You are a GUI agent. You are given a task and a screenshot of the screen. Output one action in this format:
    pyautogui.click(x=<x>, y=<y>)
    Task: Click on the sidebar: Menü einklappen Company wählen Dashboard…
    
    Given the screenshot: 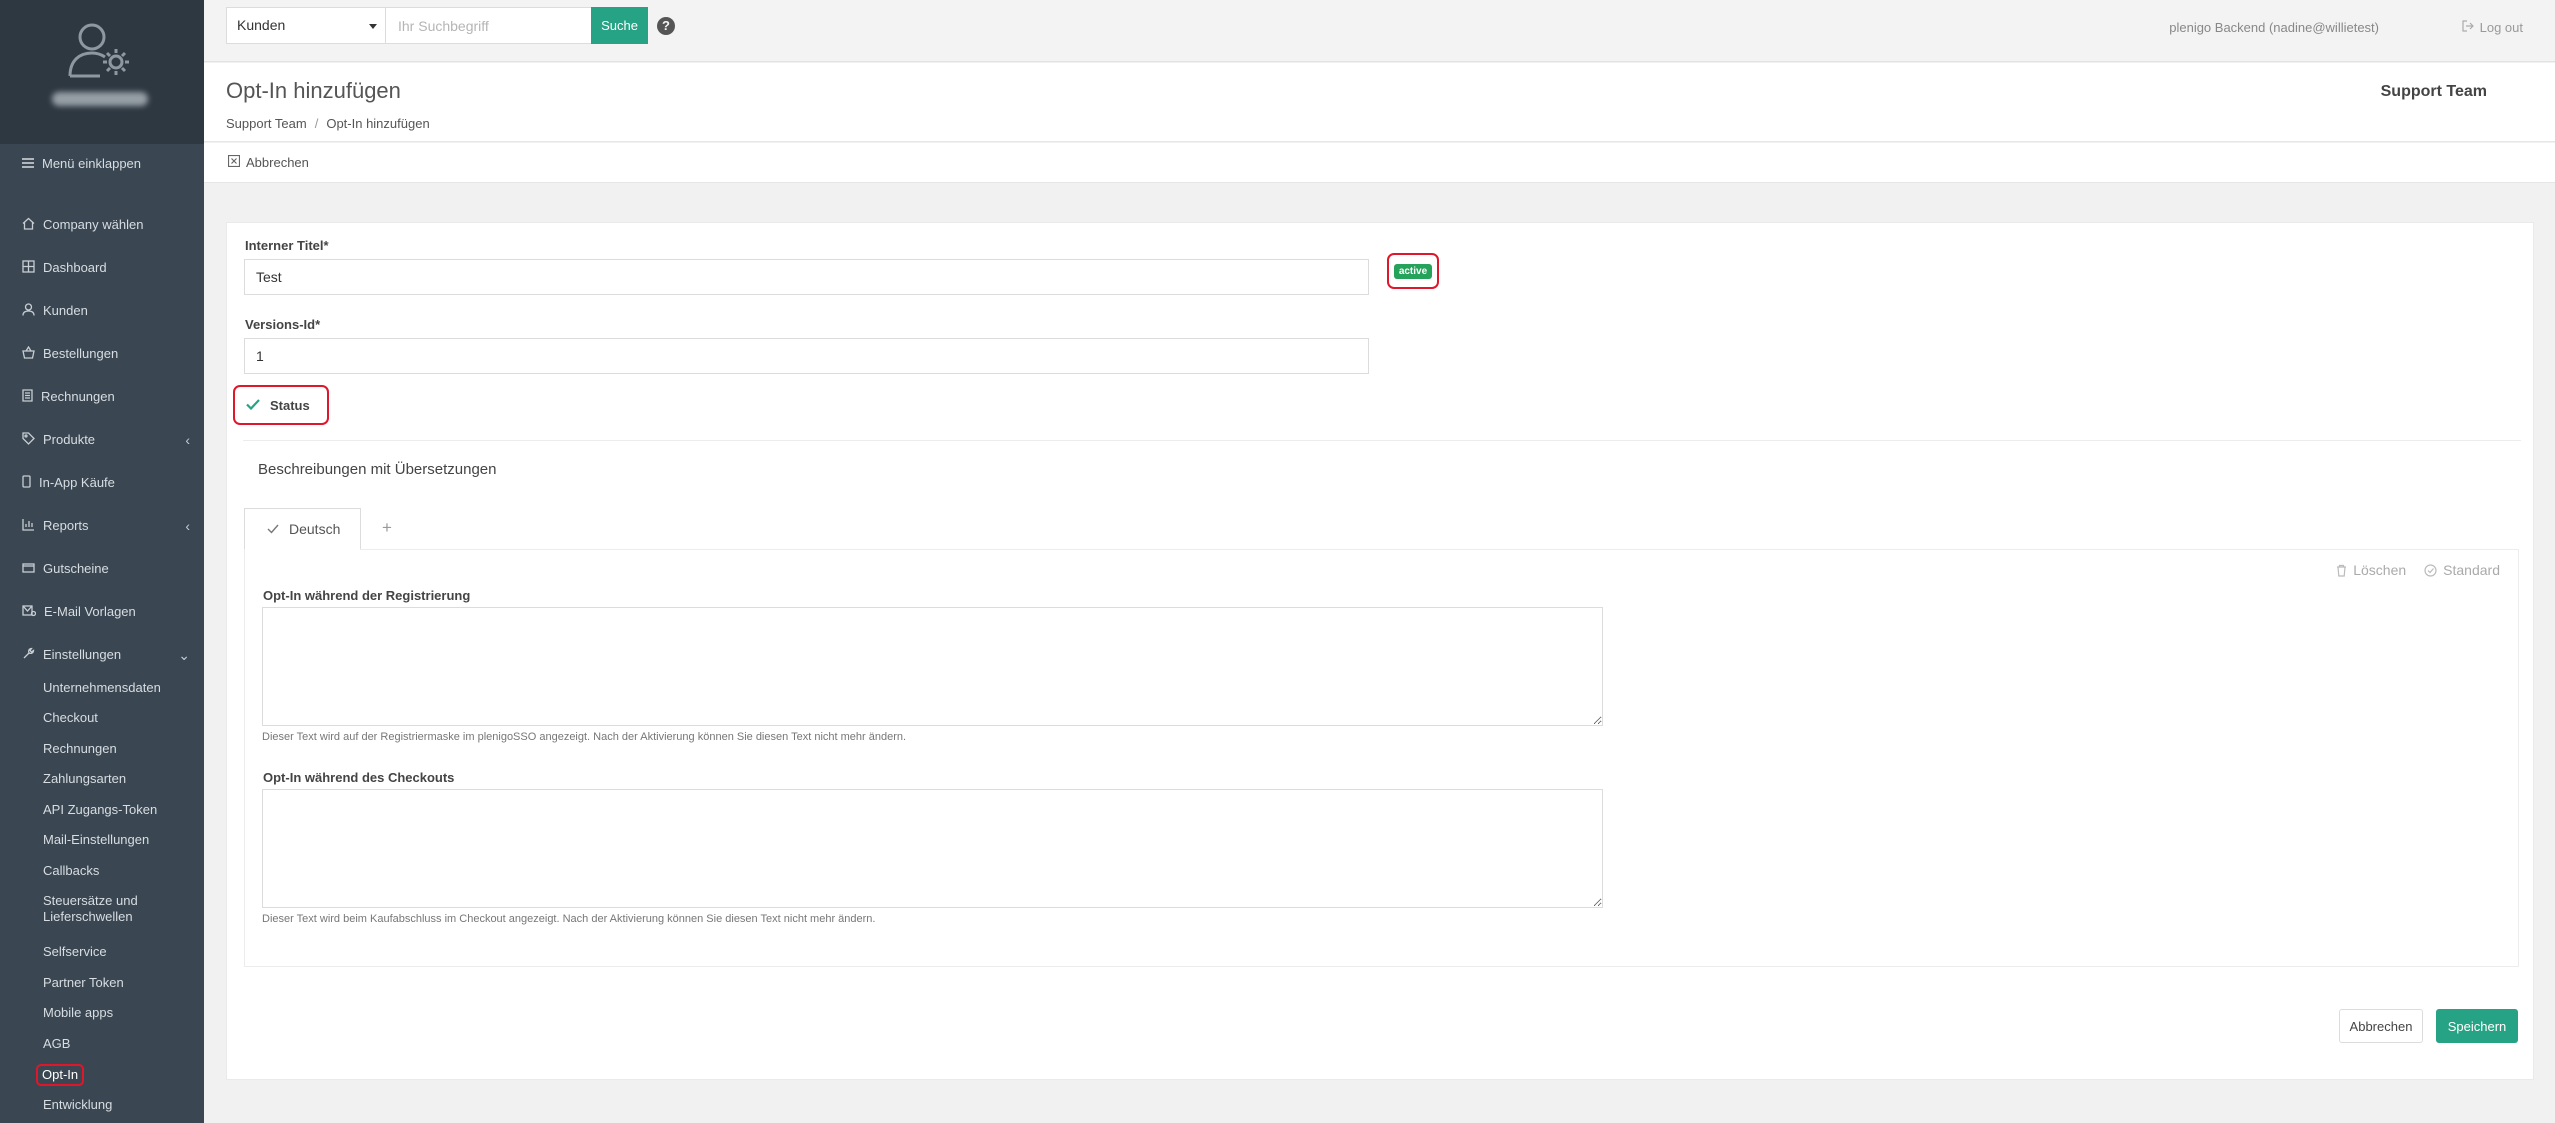 What is the action you would take?
    pyautogui.click(x=102, y=561)
    